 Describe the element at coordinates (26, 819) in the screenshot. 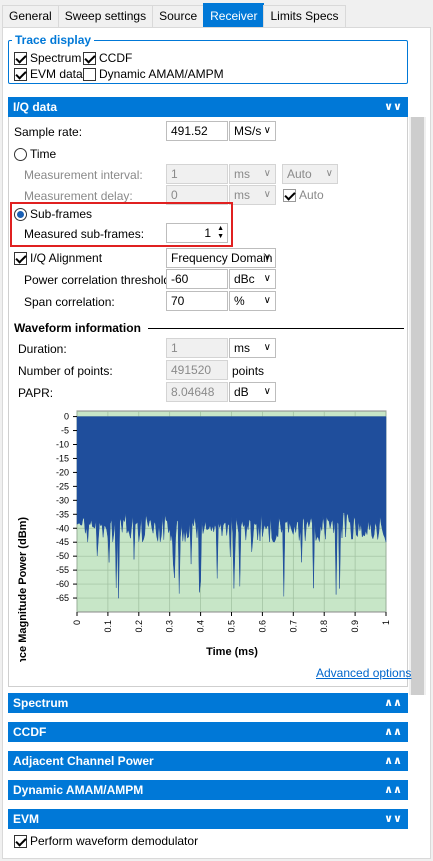

I see `evm-section-title: EVM` at that location.